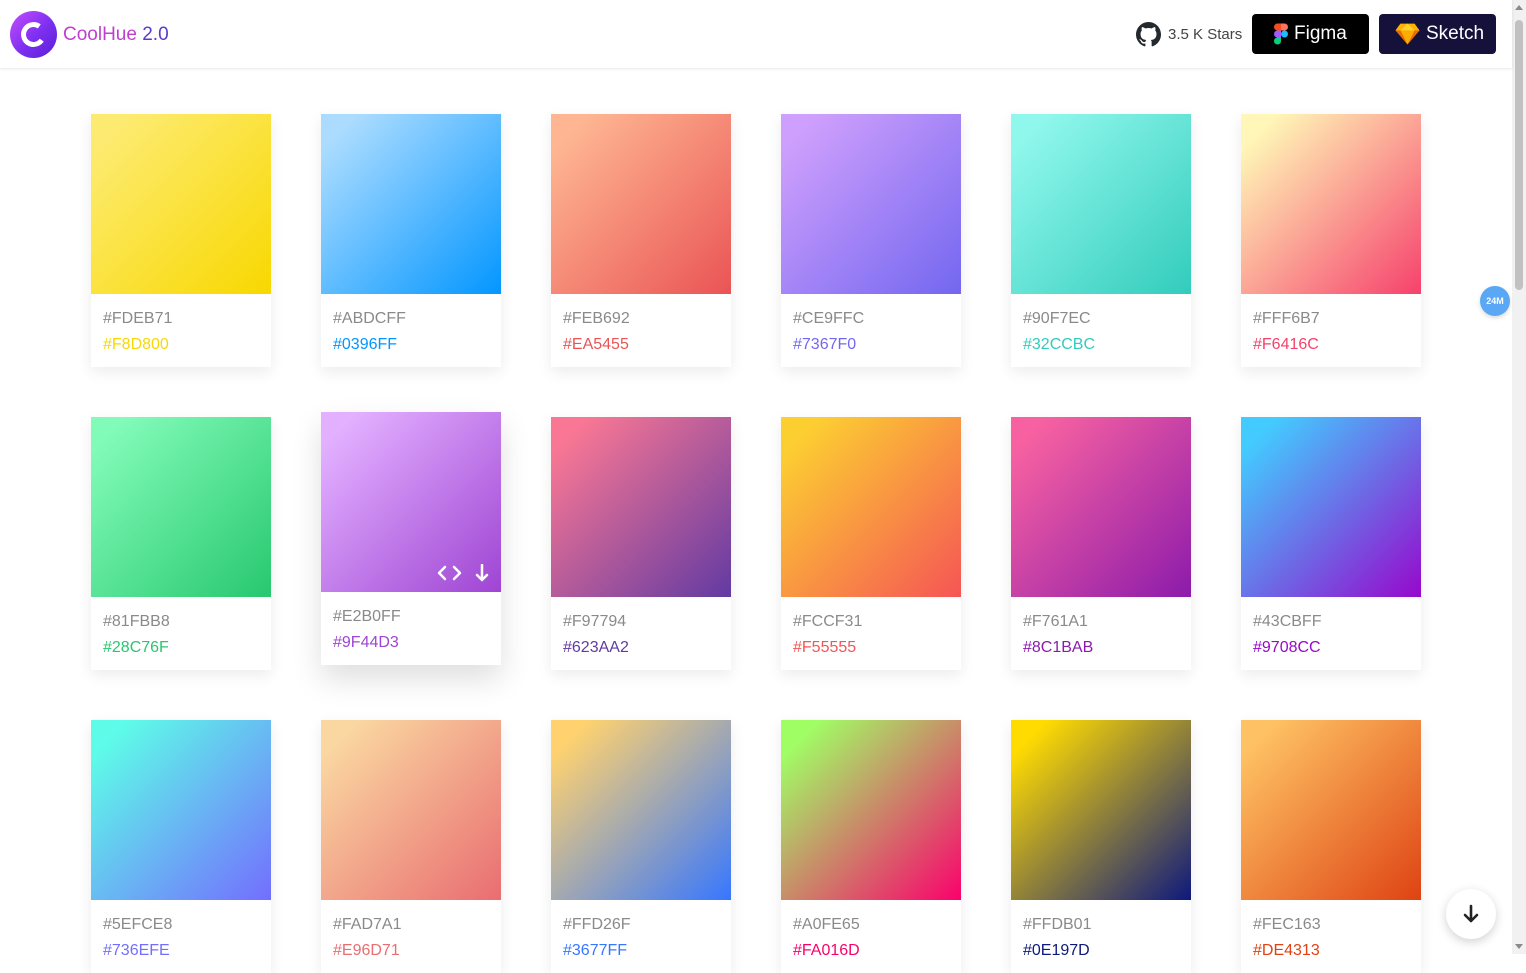 The image size is (1526, 973). Describe the element at coordinates (136, 622) in the screenshot. I see `gradient-start-hex: #81FBB8` at that location.